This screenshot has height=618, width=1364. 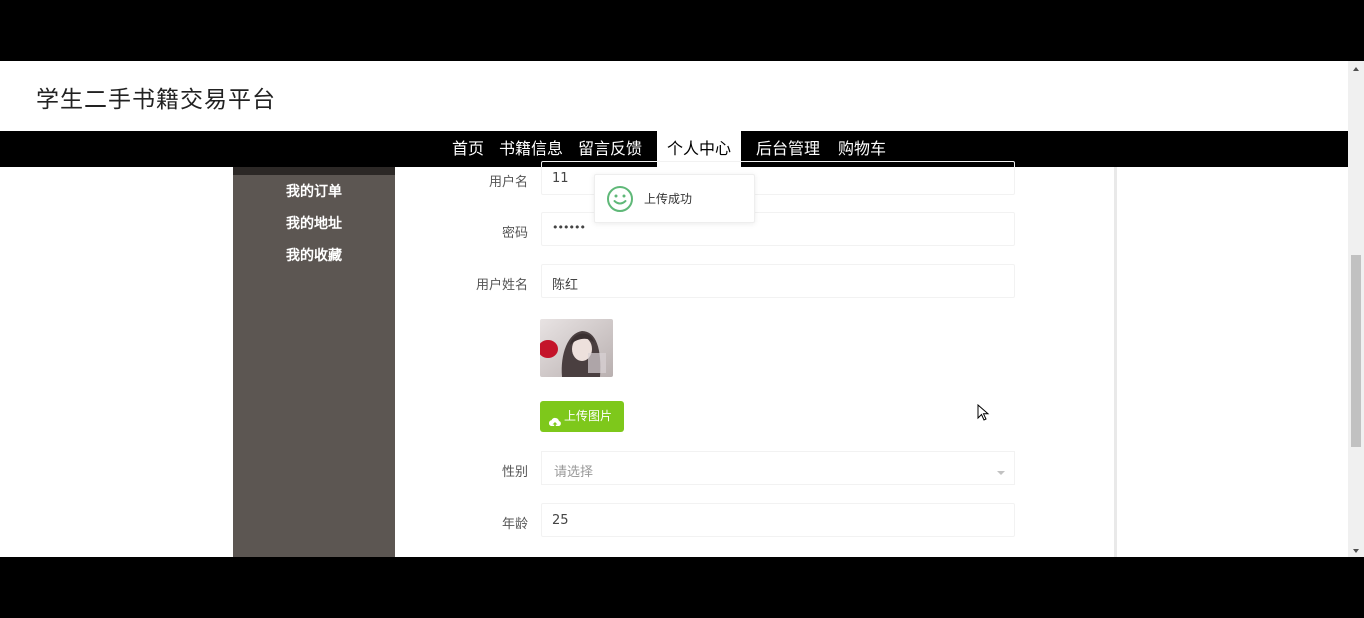 I want to click on upload-image-button: 上传图片, so click(x=582, y=416).